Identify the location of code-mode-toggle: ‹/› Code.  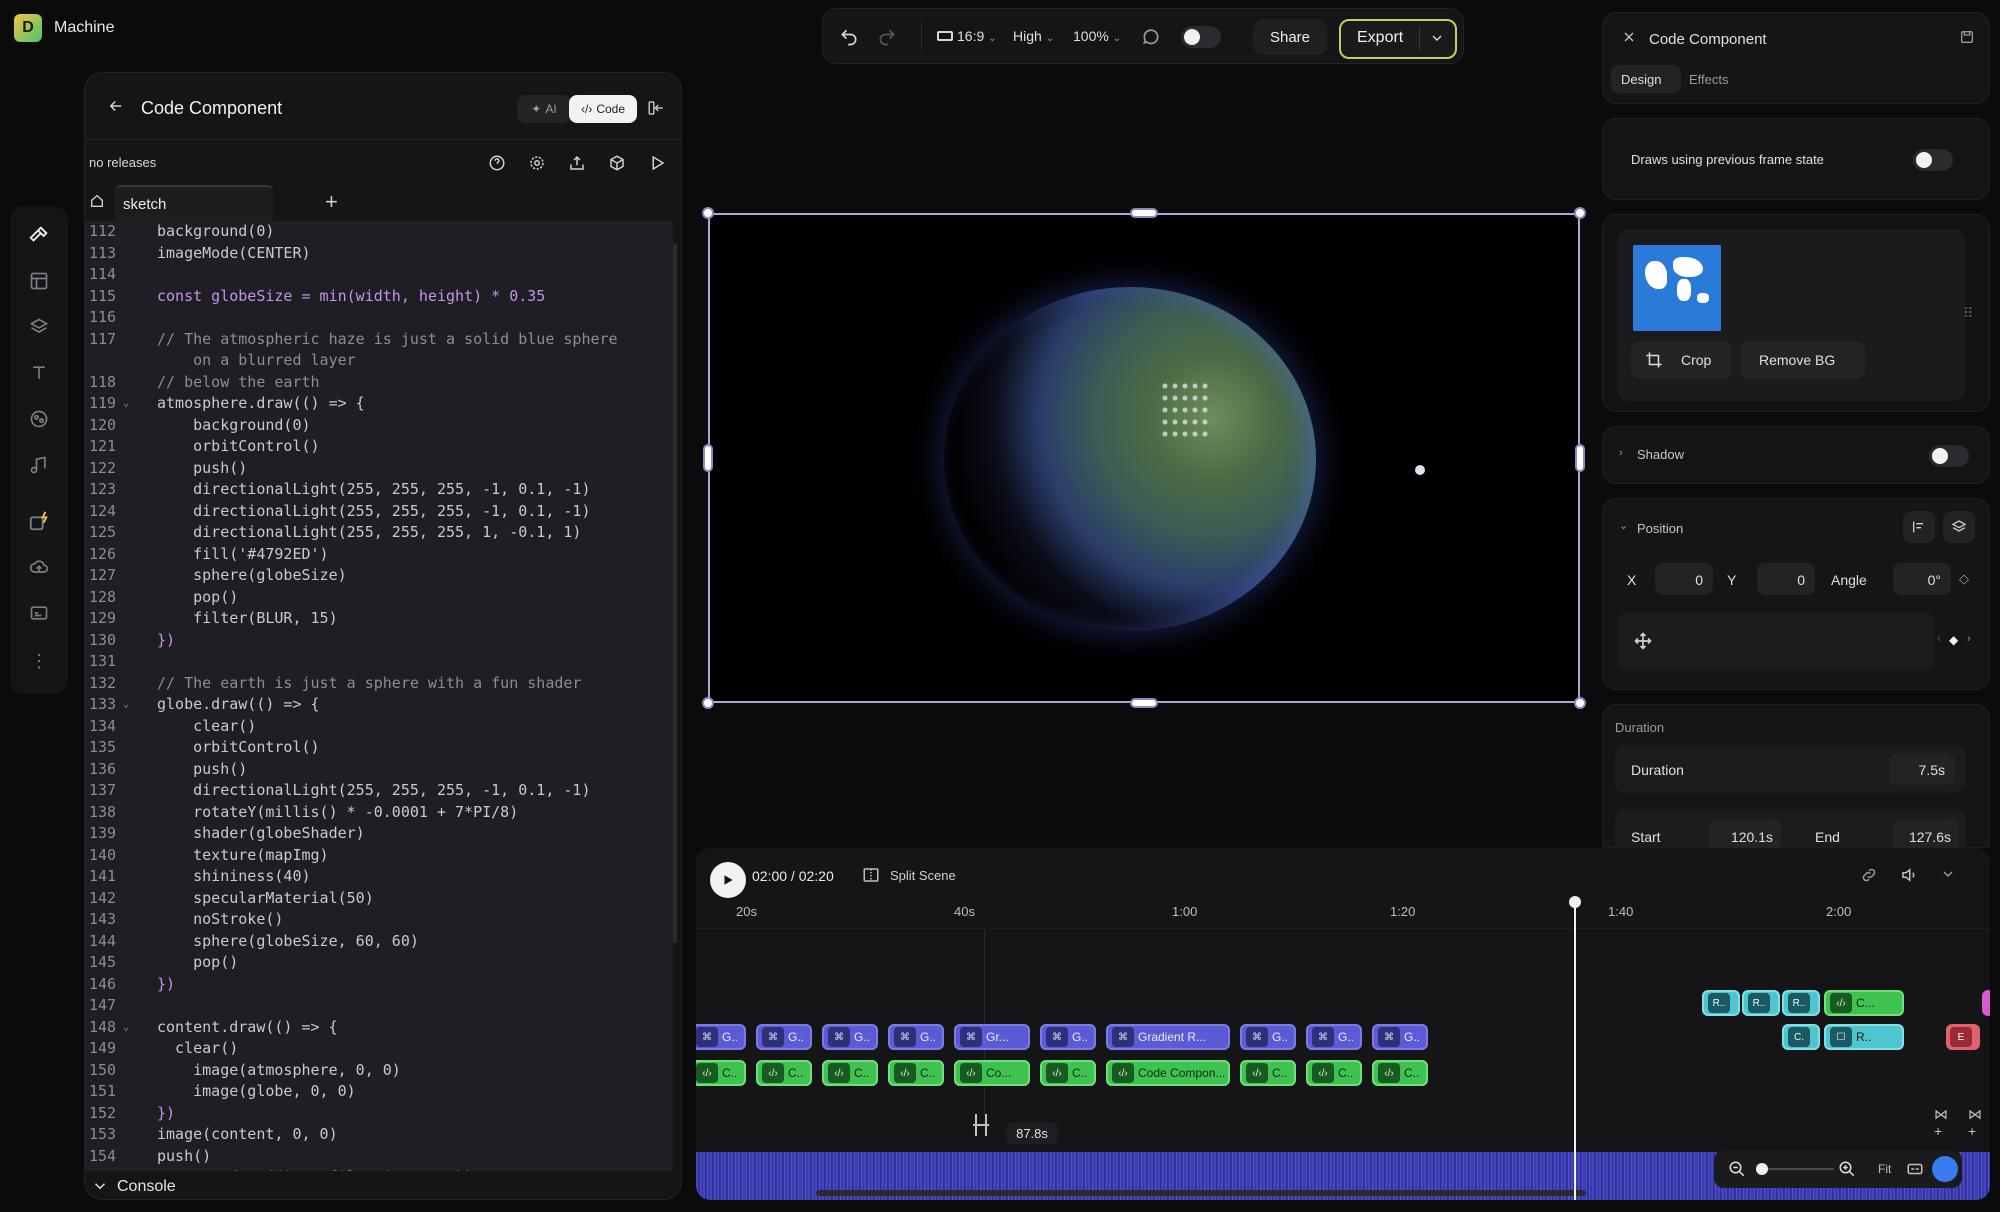
(603, 109).